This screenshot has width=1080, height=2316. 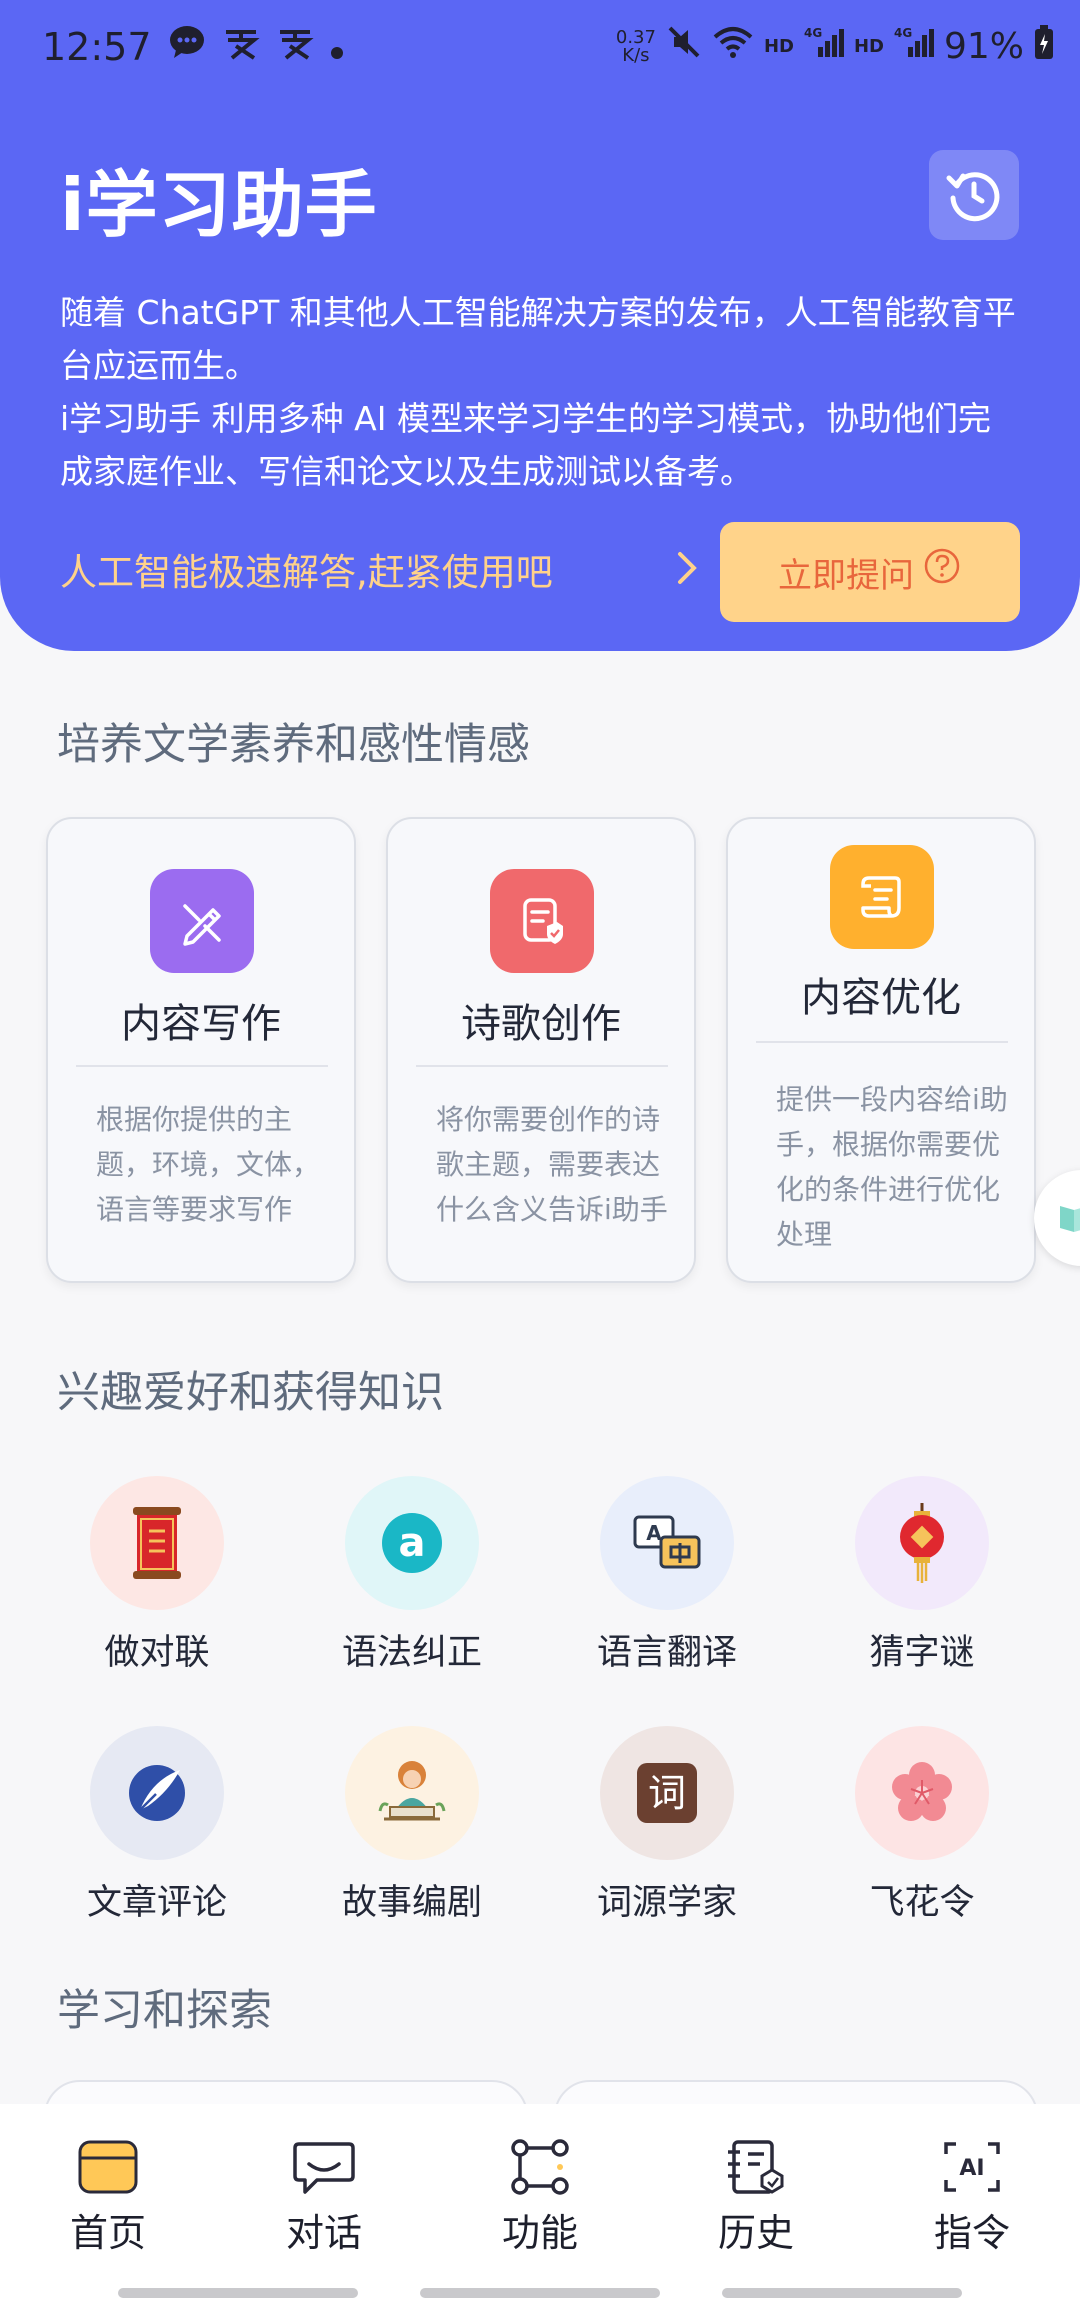 What do you see at coordinates (164, 2011) in the screenshot?
I see `section-title-explore: 学习和探索` at bounding box center [164, 2011].